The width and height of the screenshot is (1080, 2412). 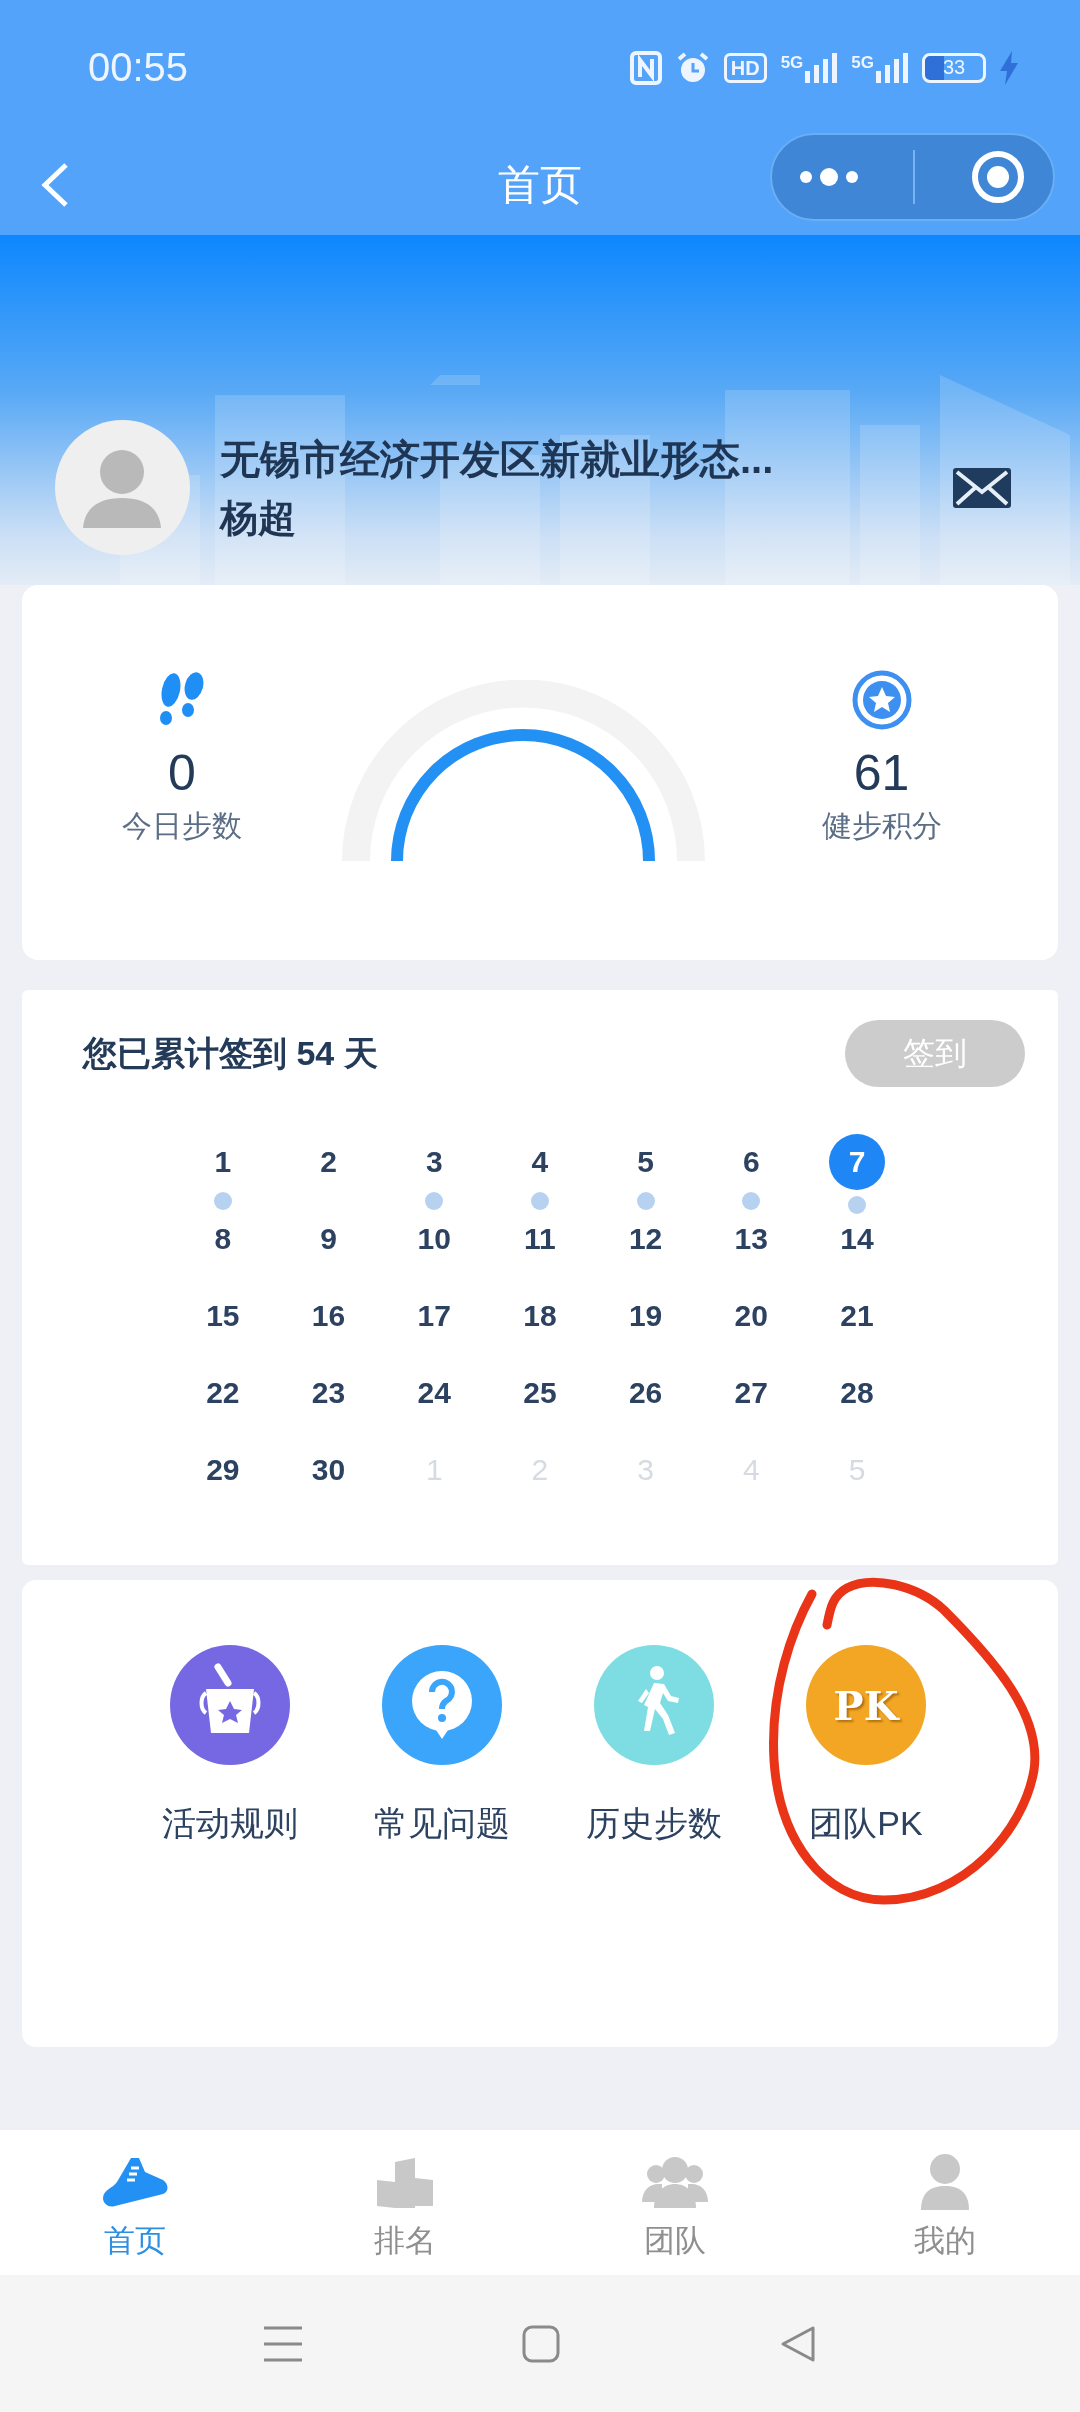 What do you see at coordinates (745, 67) in the screenshot?
I see `hd-icon: HD` at bounding box center [745, 67].